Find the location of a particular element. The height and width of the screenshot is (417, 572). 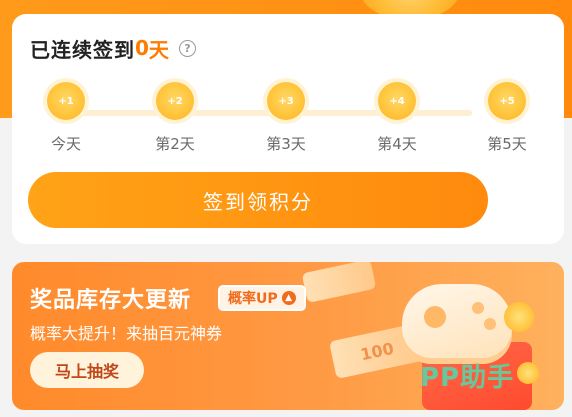

up-arrow-icon: ▲ is located at coordinates (288, 298).